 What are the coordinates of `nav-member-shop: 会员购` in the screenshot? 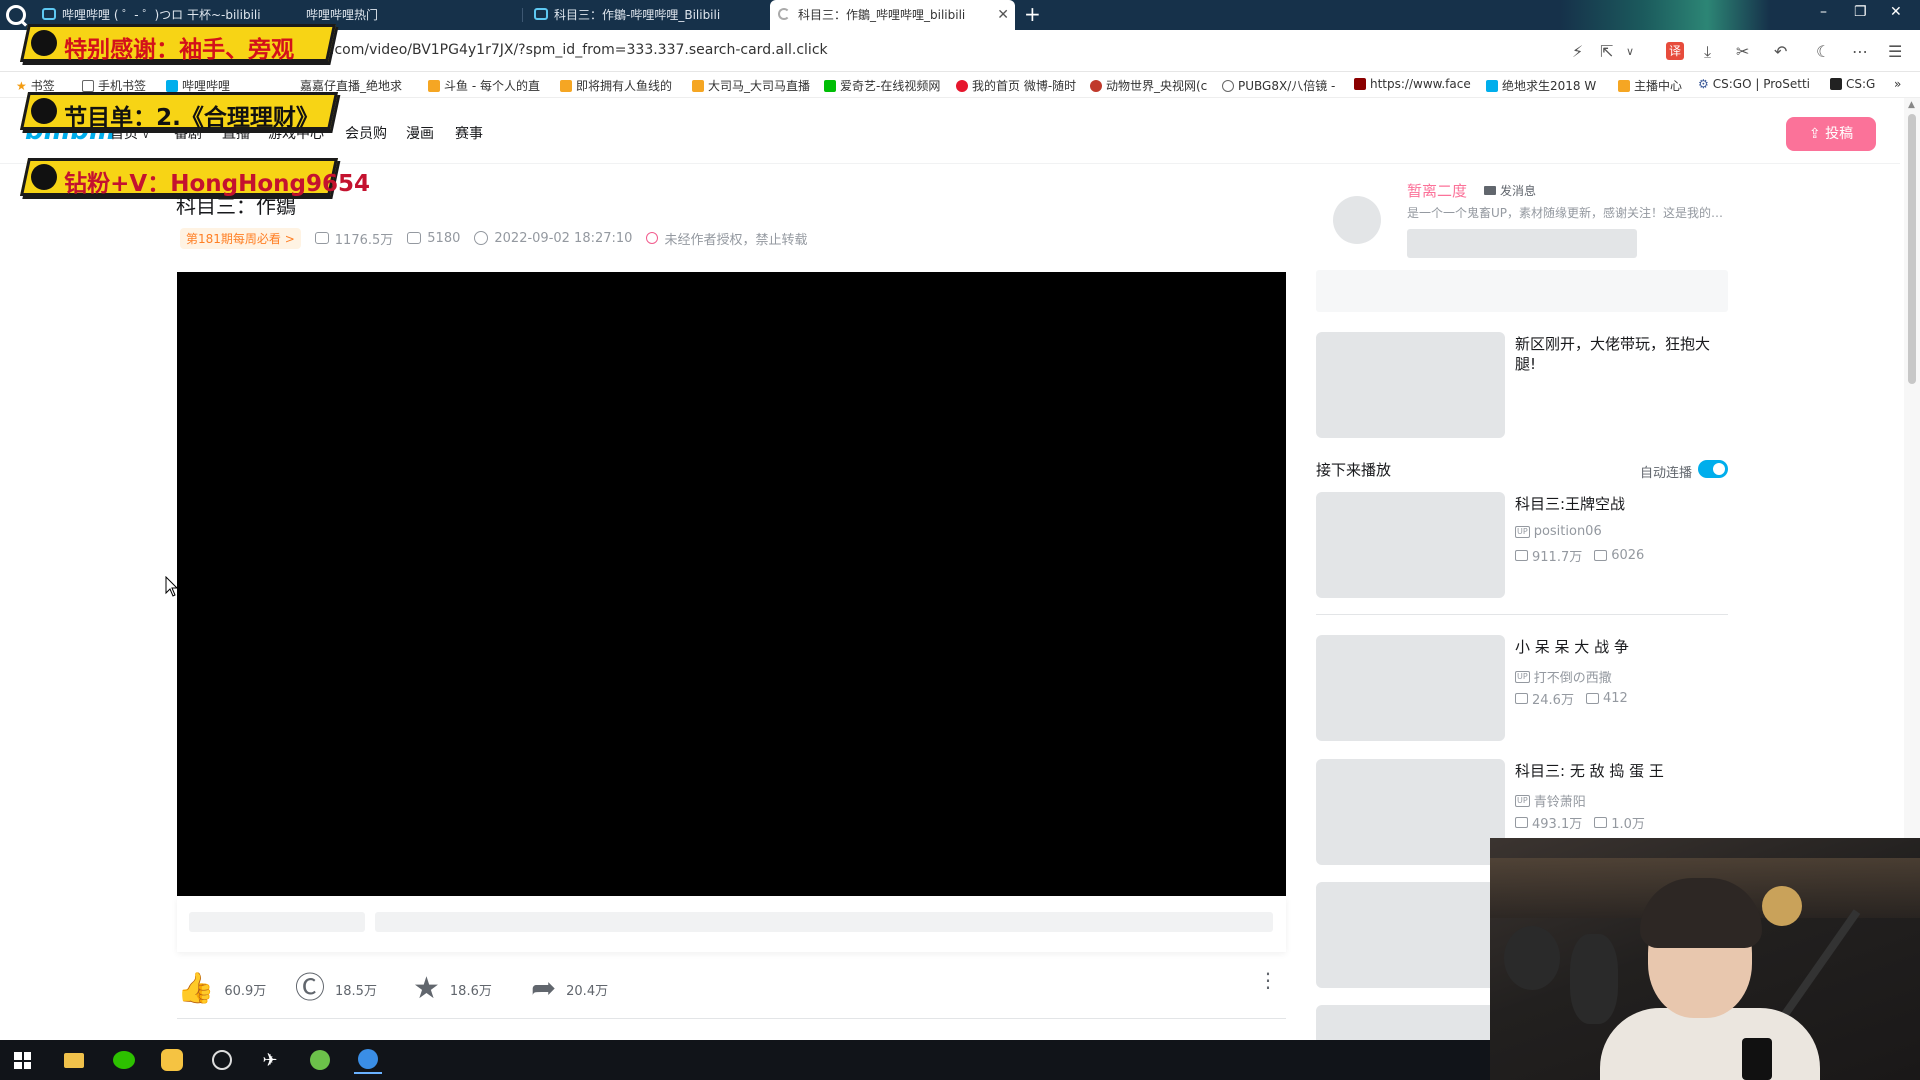 It's located at (366, 133).